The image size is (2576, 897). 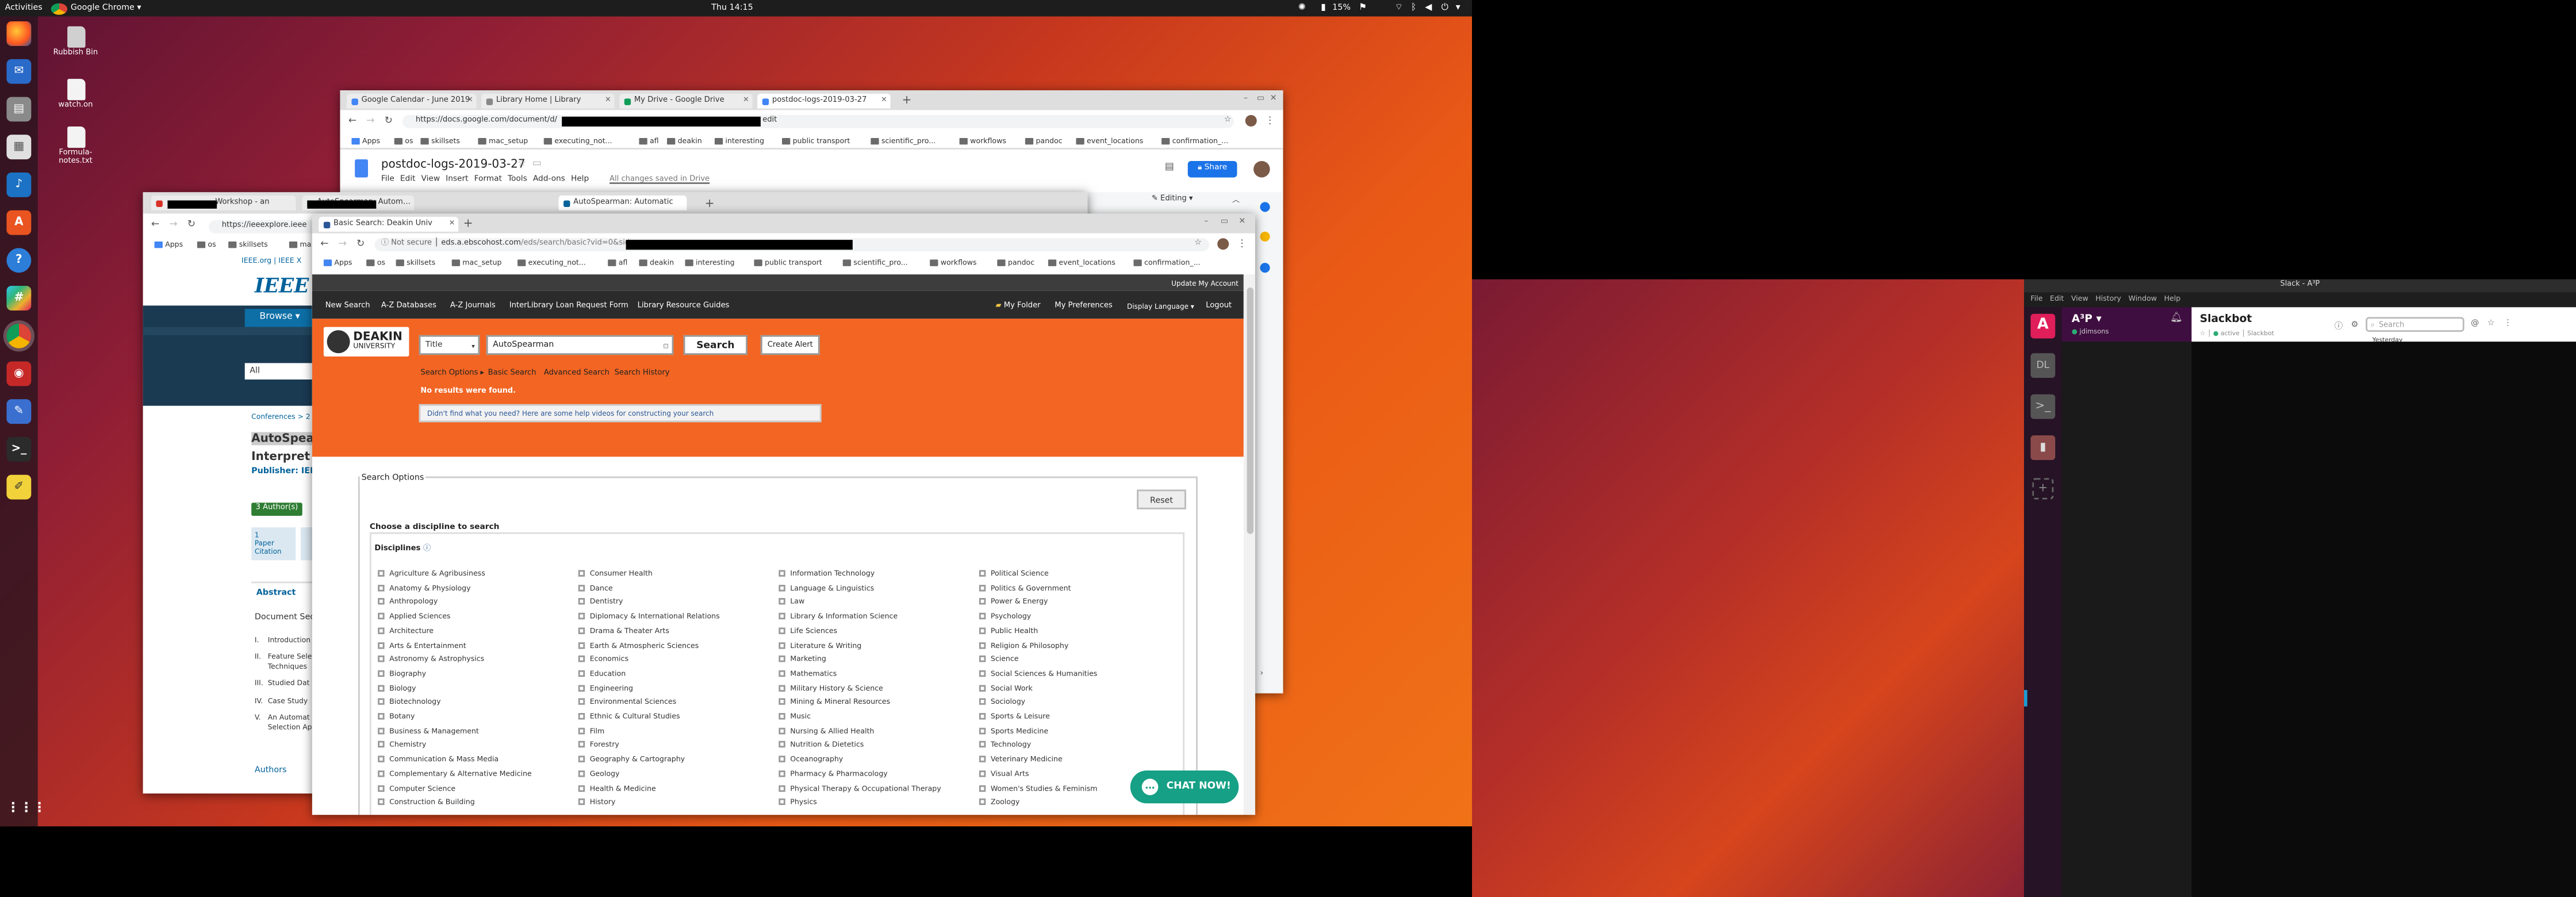 I want to click on discipline-checkbox: Oceanography, so click(x=811, y=760).